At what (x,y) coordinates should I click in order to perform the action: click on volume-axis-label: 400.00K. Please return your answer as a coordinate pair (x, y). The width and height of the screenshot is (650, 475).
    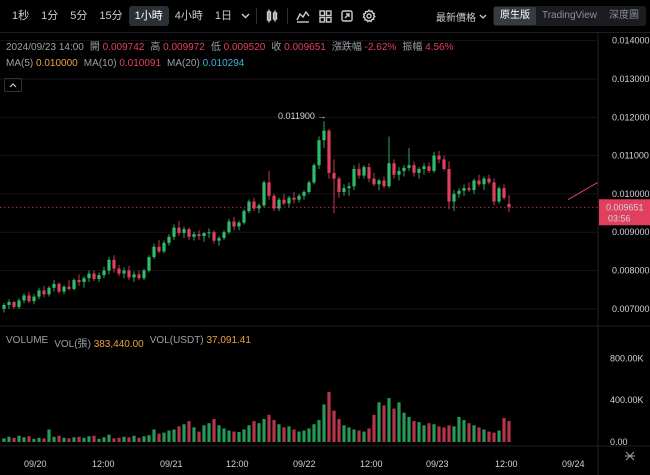
    Looking at the image, I should click on (627, 400).